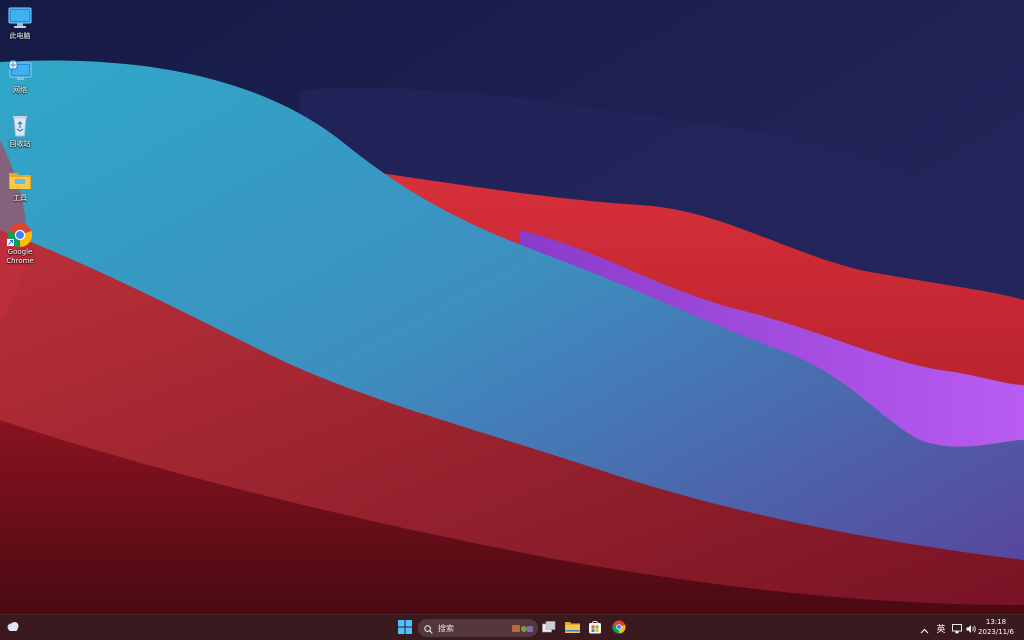 Image resolution: width=1024 pixels, height=640 pixels. Describe the element at coordinates (20, 126) in the screenshot. I see `recycle-bin-icon` at that location.